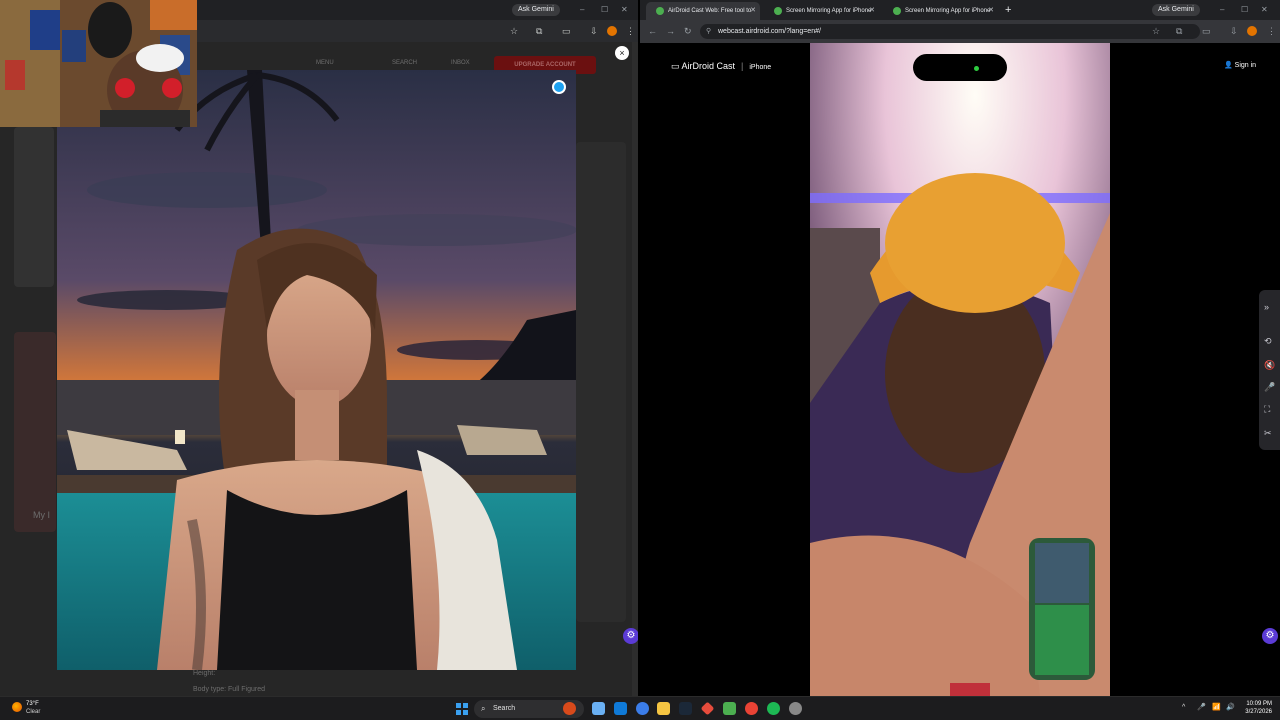 Image resolution: width=1280 pixels, height=720 pixels. I want to click on app-green-icon, so click(729, 708).